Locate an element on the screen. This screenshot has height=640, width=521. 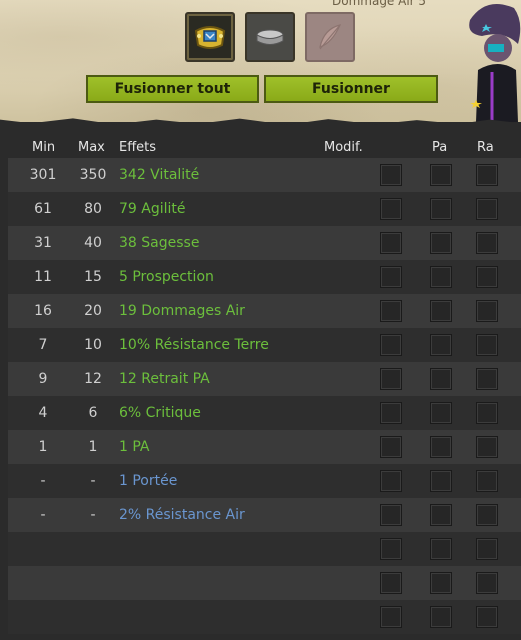
max-value: 6 is located at coordinates (93, 413).